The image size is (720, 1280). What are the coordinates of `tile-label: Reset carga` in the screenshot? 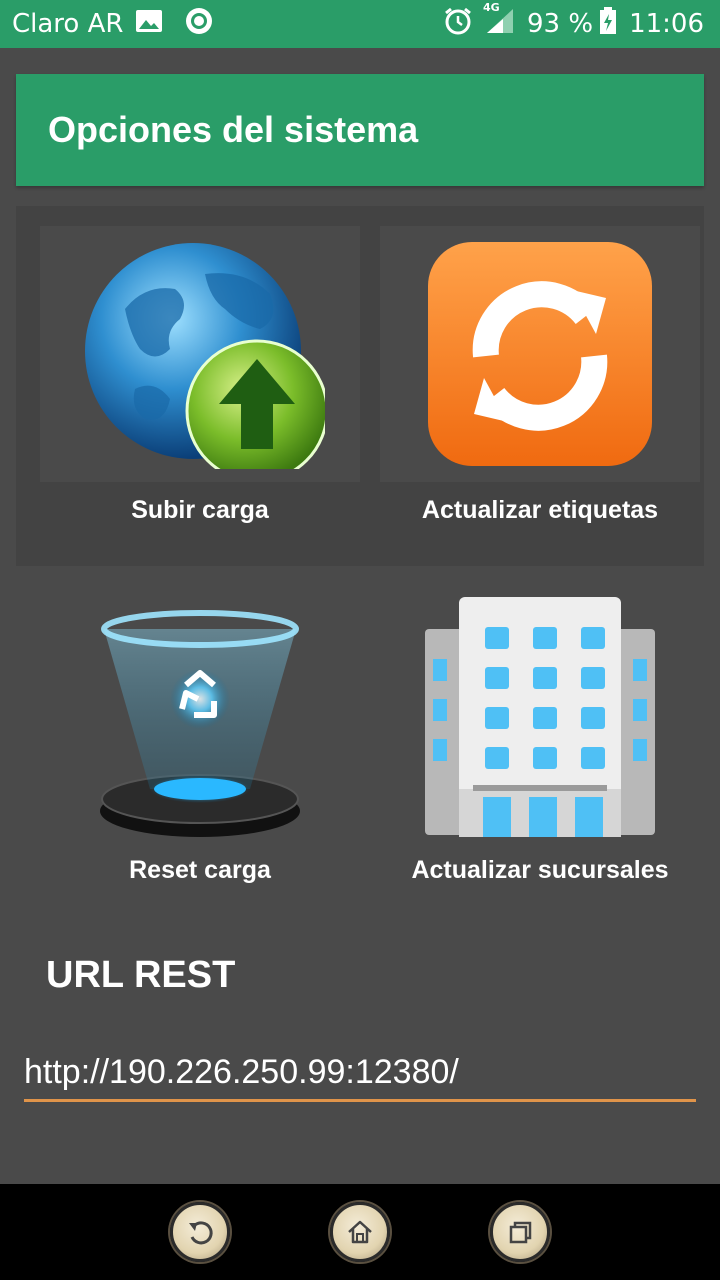 It's located at (200, 870).